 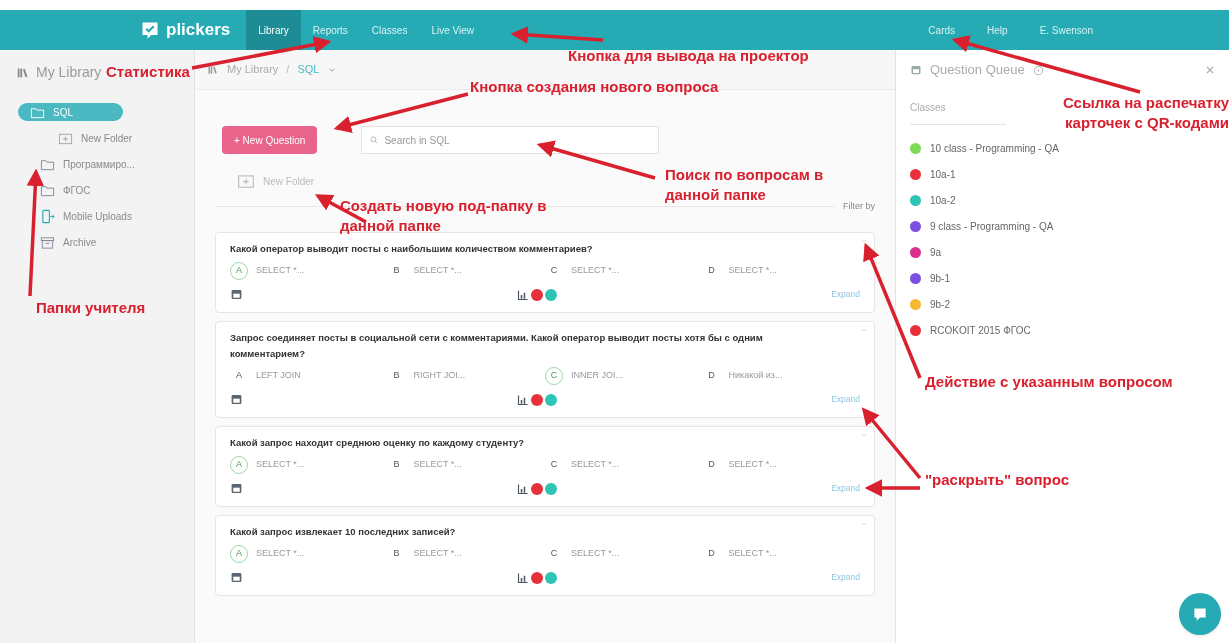 I want to click on class-item: 10a-1, so click(x=943, y=174).